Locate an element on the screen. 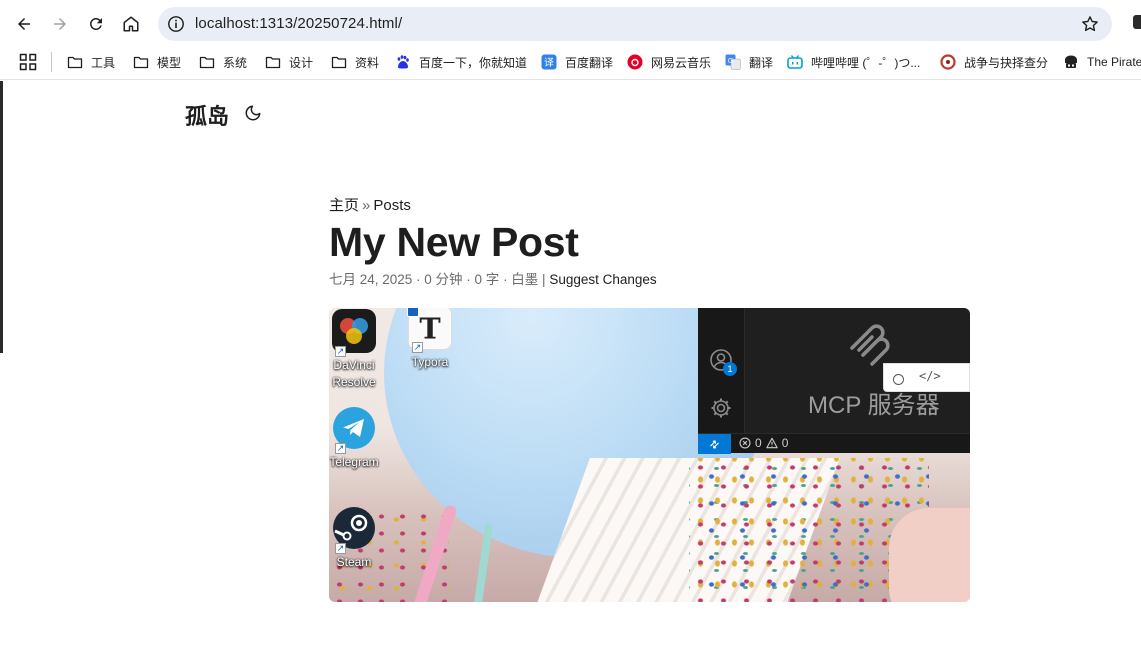 Image resolution: width=1141 pixels, height=651 pixels. svg-text: 译 is located at coordinates (549, 63).